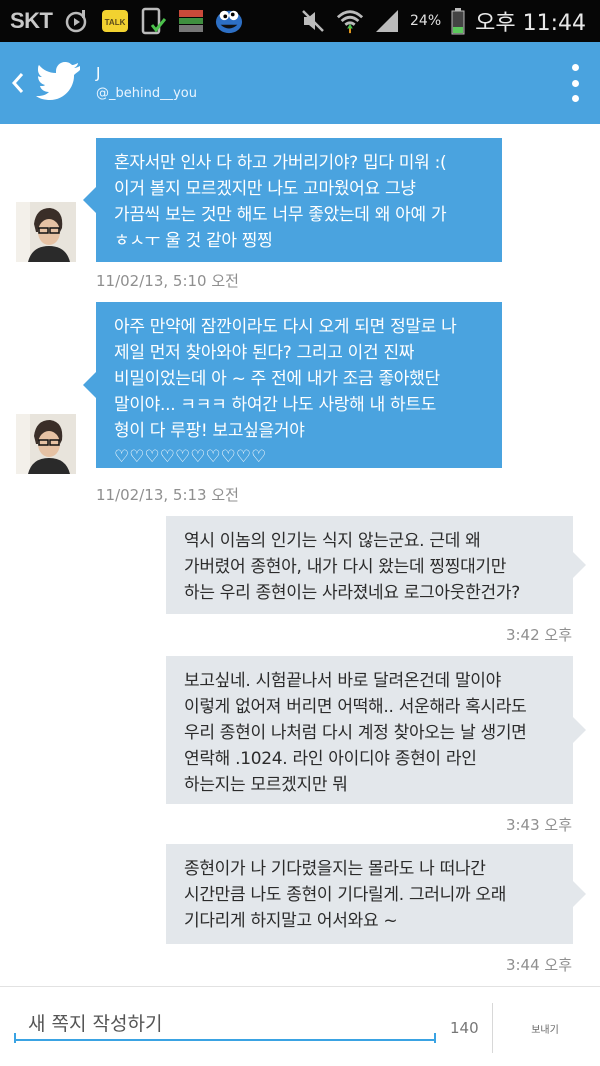 Image resolution: width=600 pixels, height=1066 pixels. What do you see at coordinates (167, 495) in the screenshot?
I see `message-timestamp: 11/02/13, 5:13 오전` at bounding box center [167, 495].